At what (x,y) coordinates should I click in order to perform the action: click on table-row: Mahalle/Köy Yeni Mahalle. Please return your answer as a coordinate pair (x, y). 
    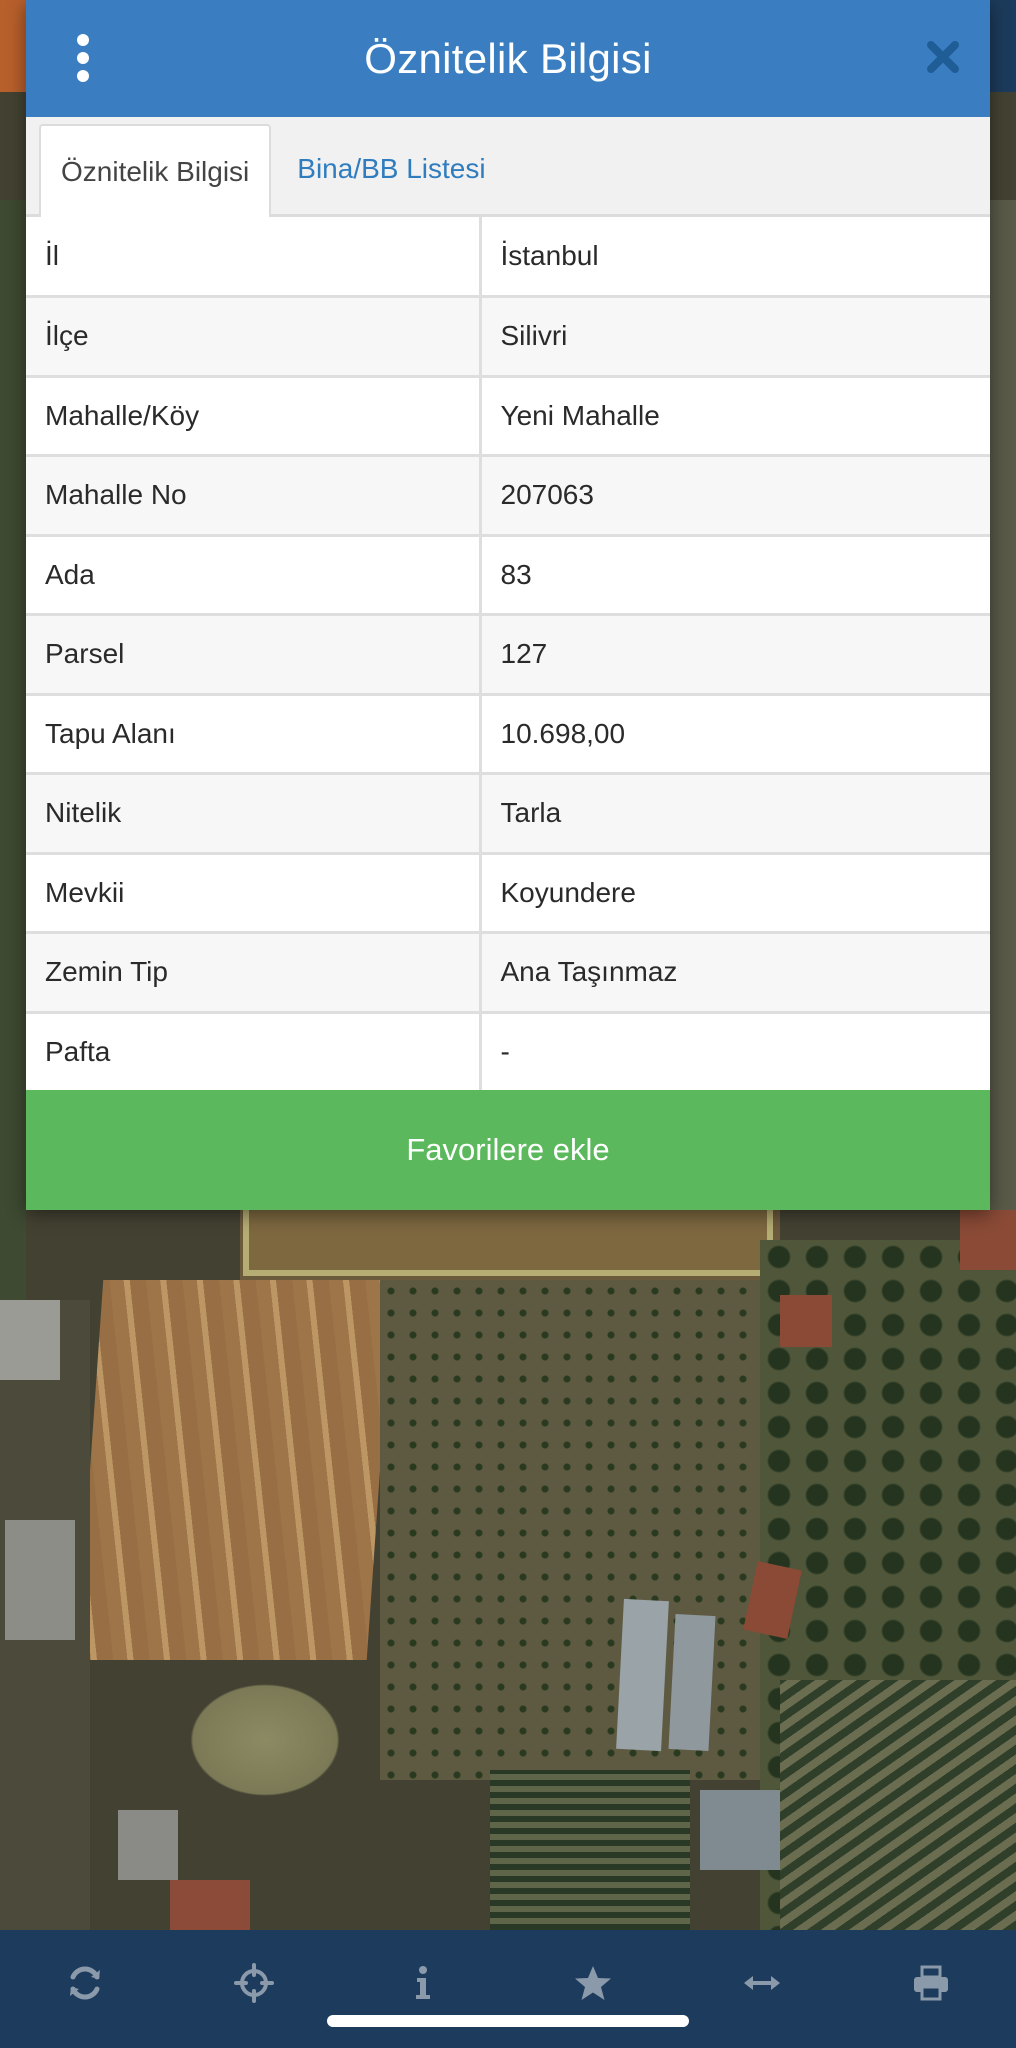
    Looking at the image, I should click on (508, 416).